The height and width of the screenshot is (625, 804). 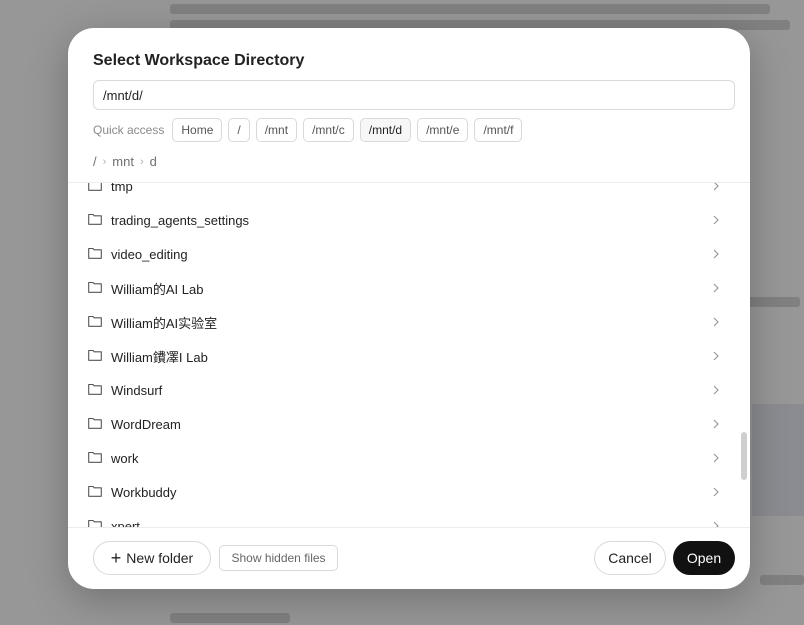 What do you see at coordinates (276, 130) in the screenshot?
I see `quick-access-chip-mnt: /mnt` at bounding box center [276, 130].